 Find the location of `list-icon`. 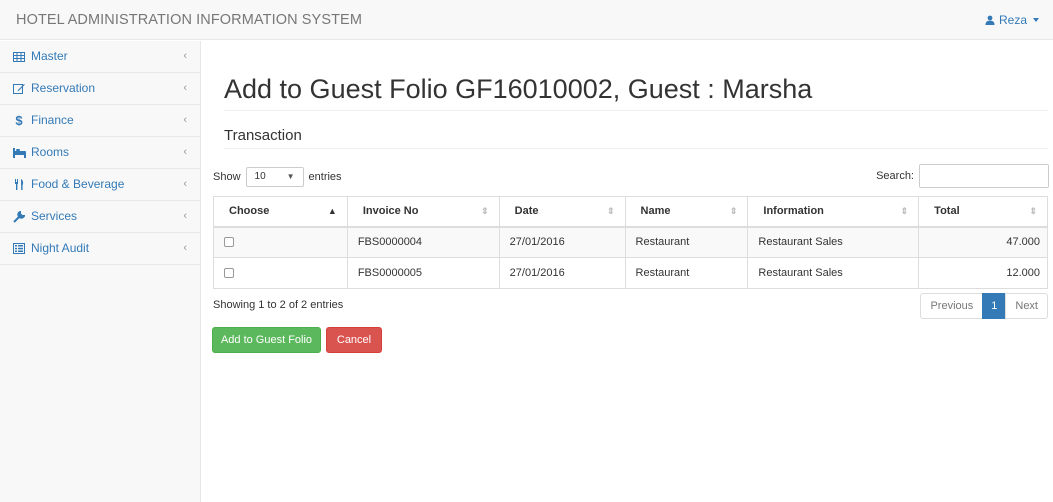

list-icon is located at coordinates (19, 248).